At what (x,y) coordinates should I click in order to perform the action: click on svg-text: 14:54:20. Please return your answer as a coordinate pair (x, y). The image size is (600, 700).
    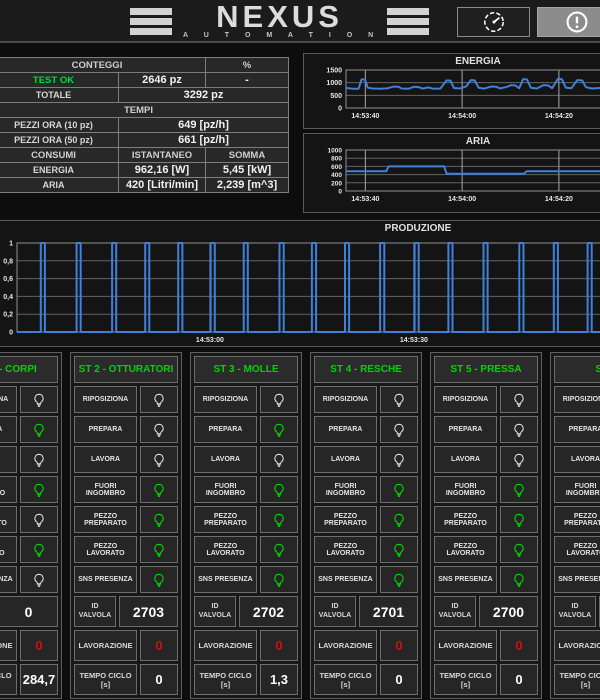
    Looking at the image, I should click on (559, 116).